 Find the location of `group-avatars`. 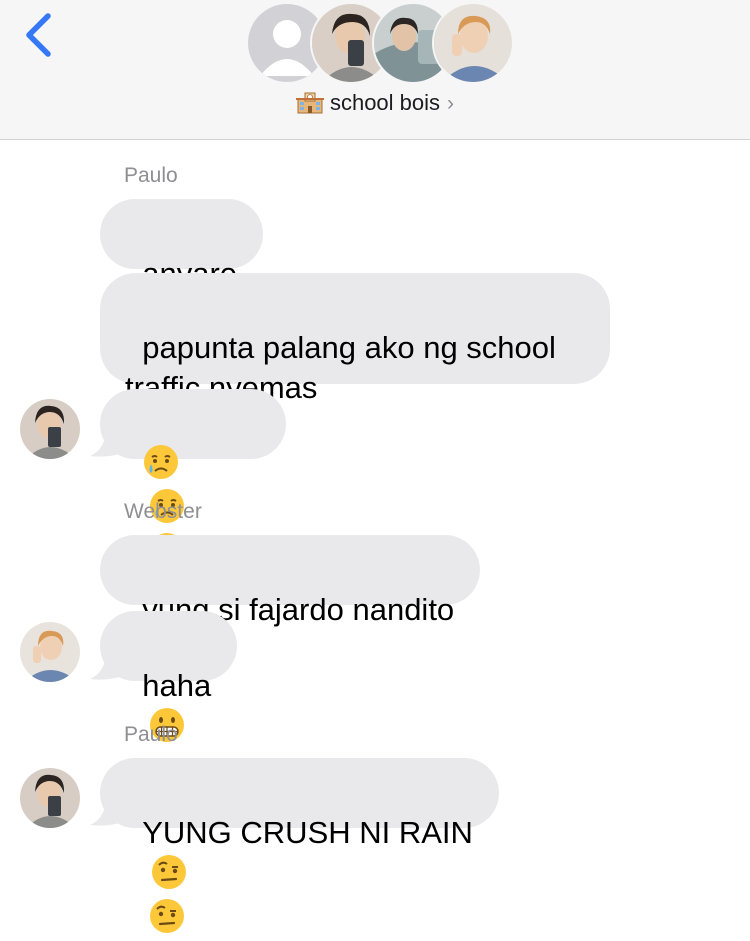

group-avatars is located at coordinates (380, 43).